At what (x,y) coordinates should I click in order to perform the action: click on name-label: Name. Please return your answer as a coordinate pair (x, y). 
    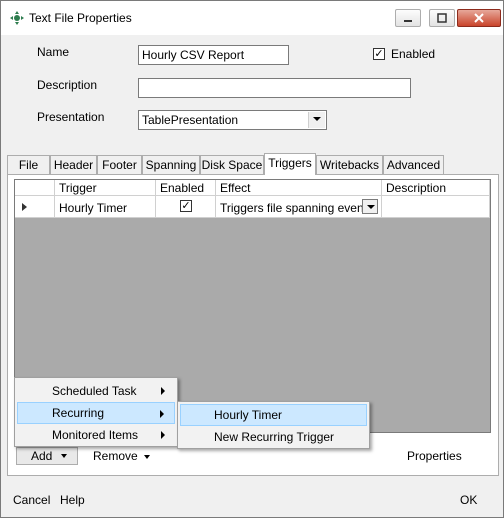
    Looking at the image, I should click on (53, 52).